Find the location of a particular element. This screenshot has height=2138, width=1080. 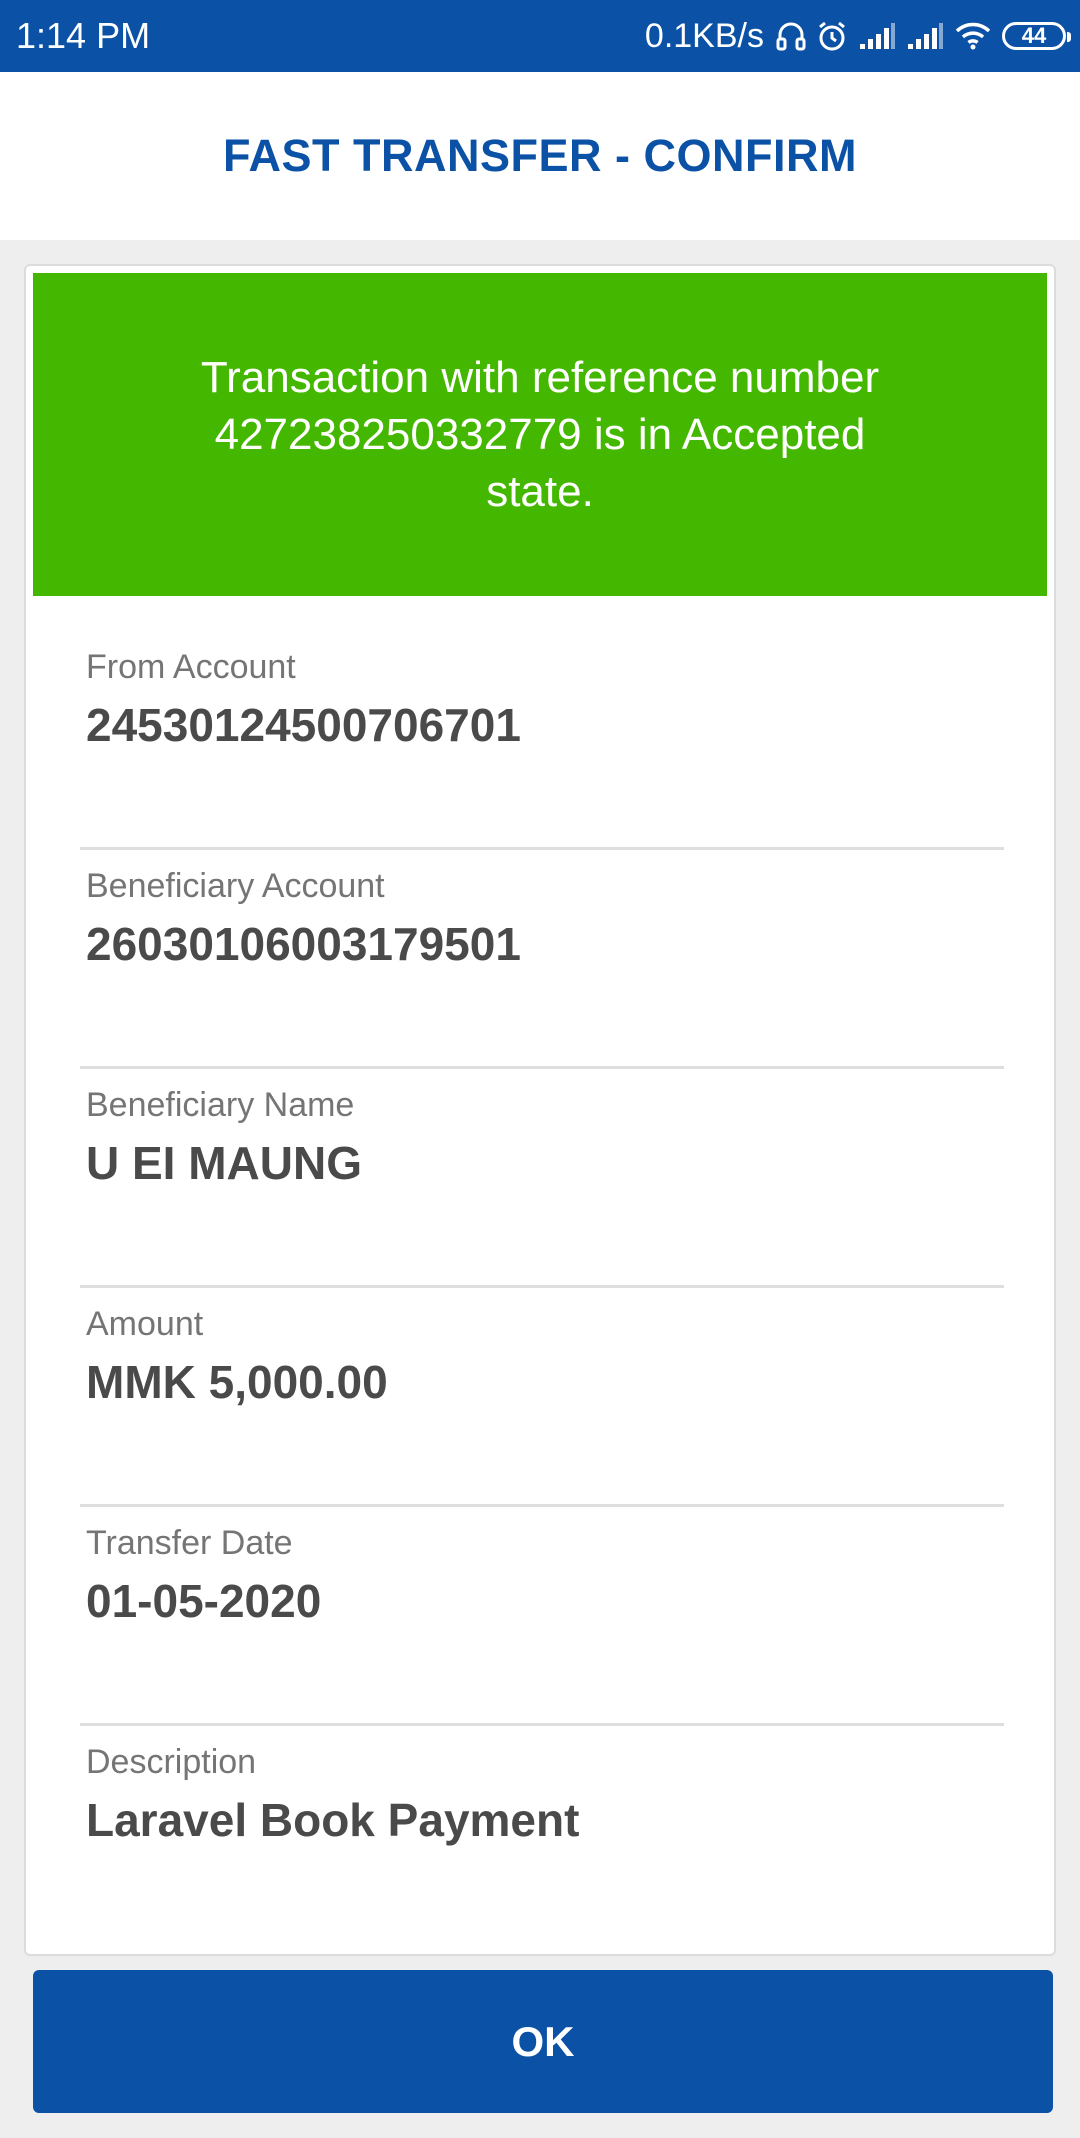

battery-level: 44 is located at coordinates (1034, 35).